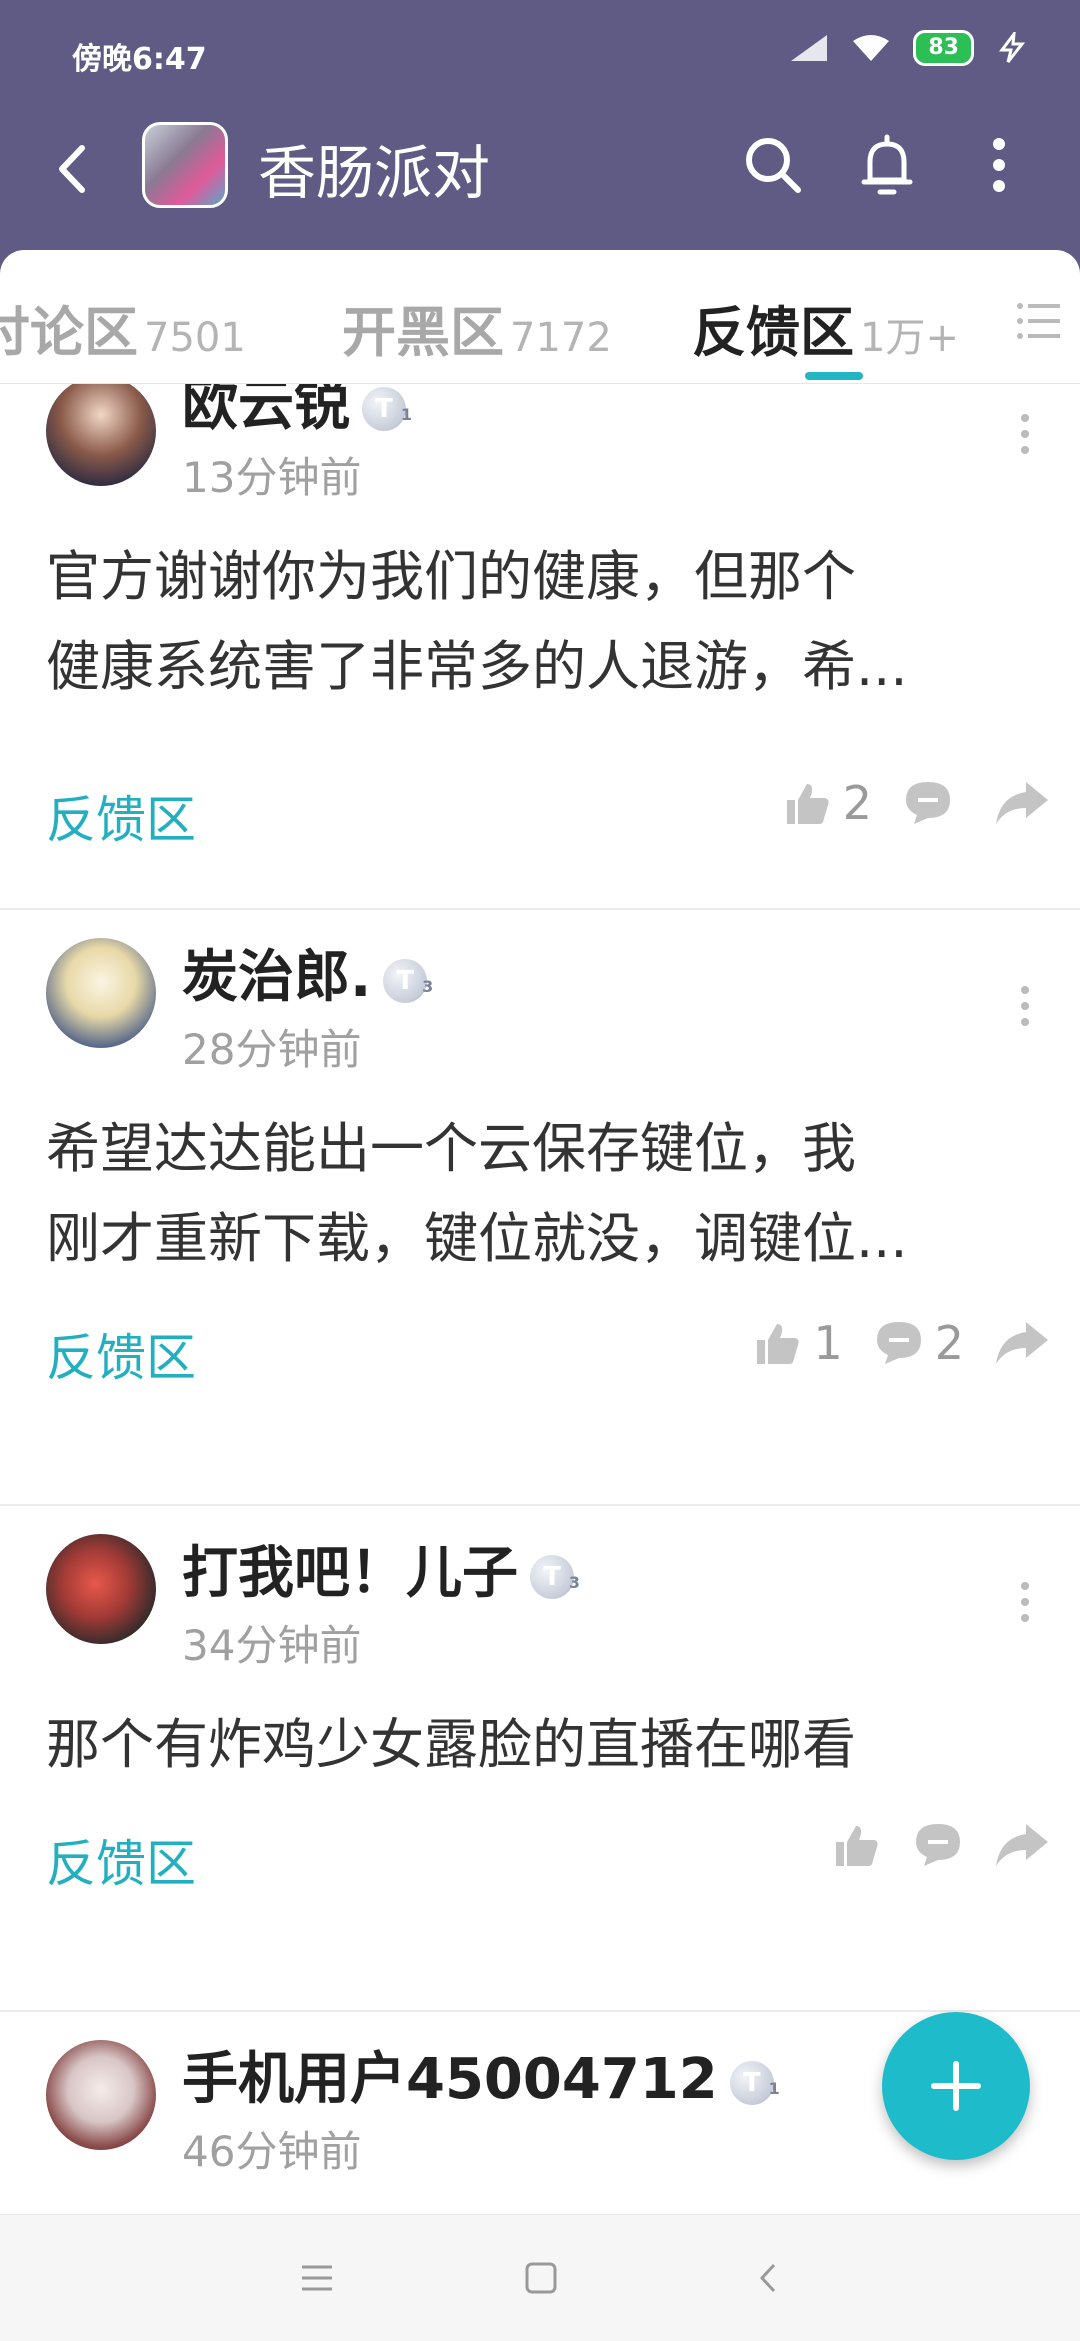 Image resolution: width=1080 pixels, height=2341 pixels. What do you see at coordinates (773, 332) in the screenshot?
I see `tab-label: 反馈区` at bounding box center [773, 332].